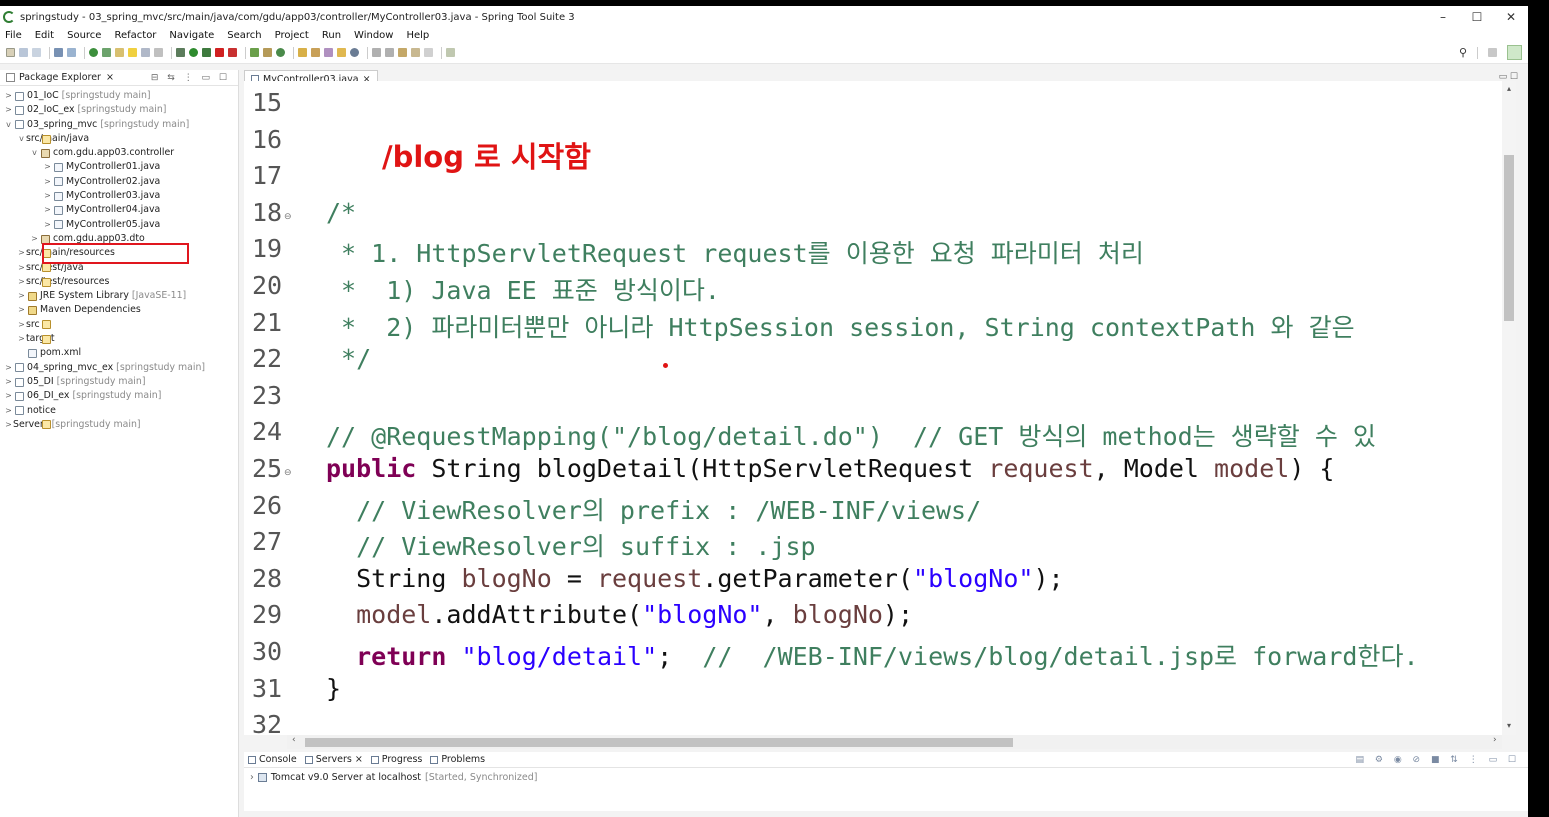  I want to click on new-server-icon, so click(254, 52).